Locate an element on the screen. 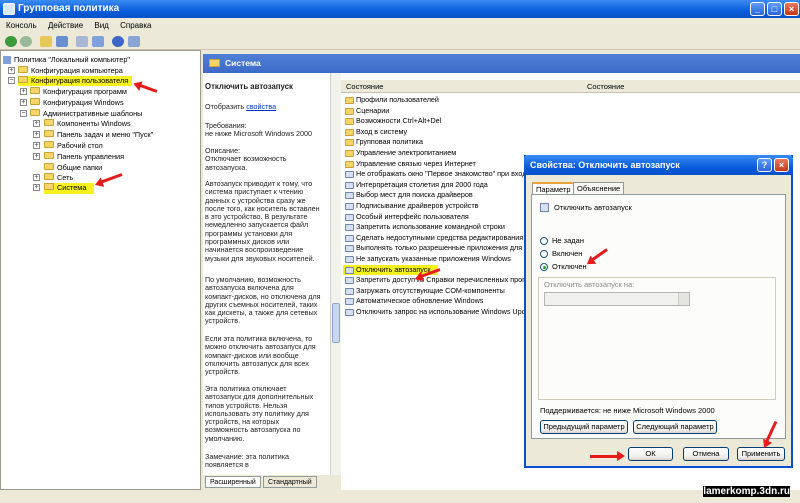  console-tree-icon is located at coordinates (134, 41).